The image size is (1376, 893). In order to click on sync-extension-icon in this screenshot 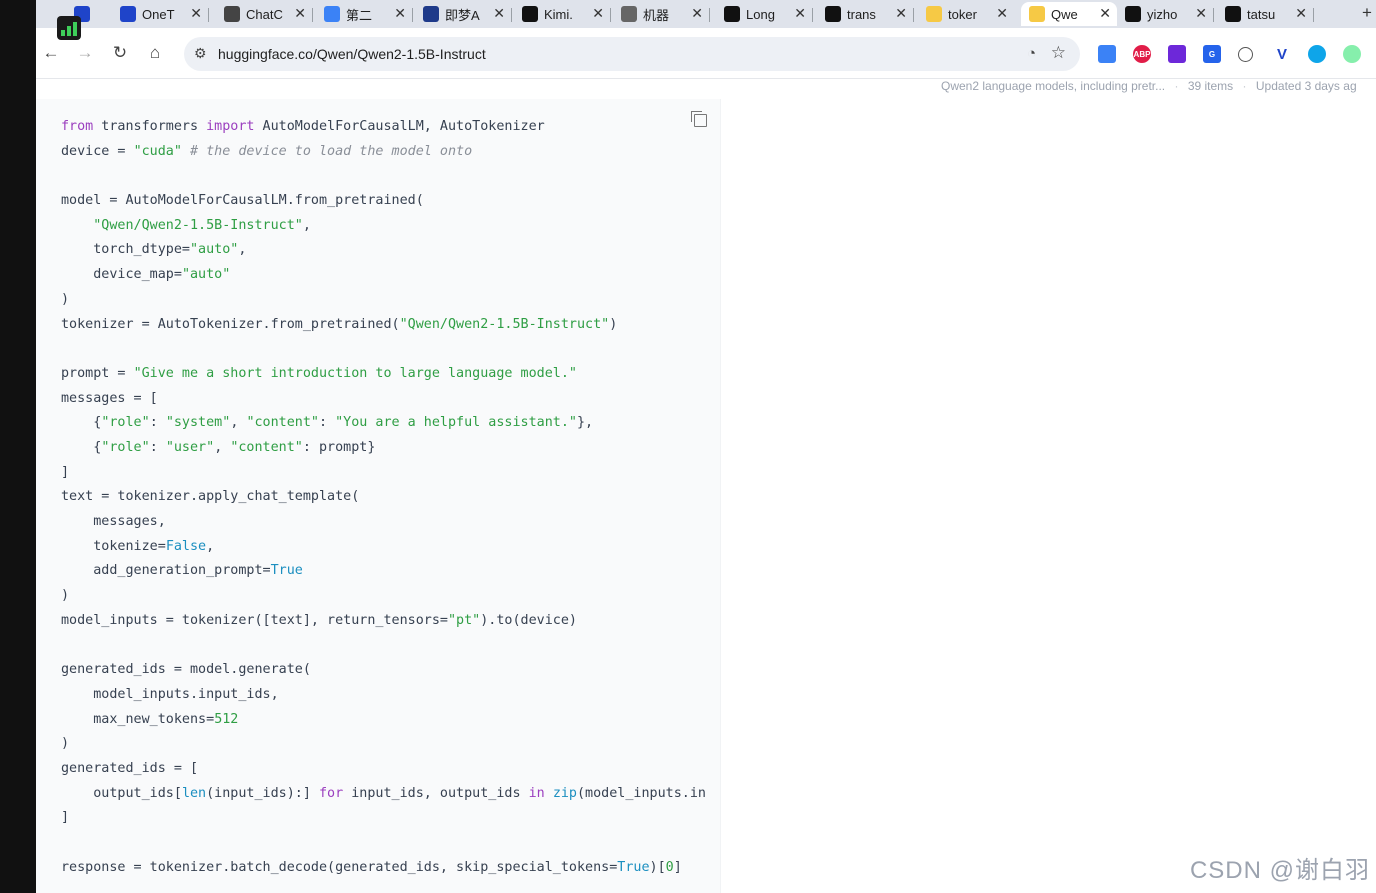, I will do `click(1317, 54)`.